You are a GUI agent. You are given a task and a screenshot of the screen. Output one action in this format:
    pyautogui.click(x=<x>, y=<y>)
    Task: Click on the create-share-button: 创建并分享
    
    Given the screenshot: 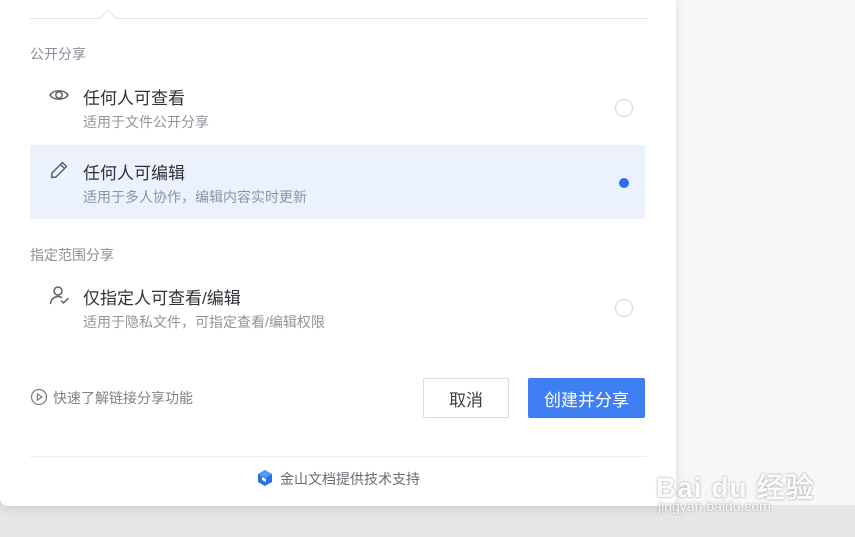 What is the action you would take?
    pyautogui.click(x=586, y=398)
    